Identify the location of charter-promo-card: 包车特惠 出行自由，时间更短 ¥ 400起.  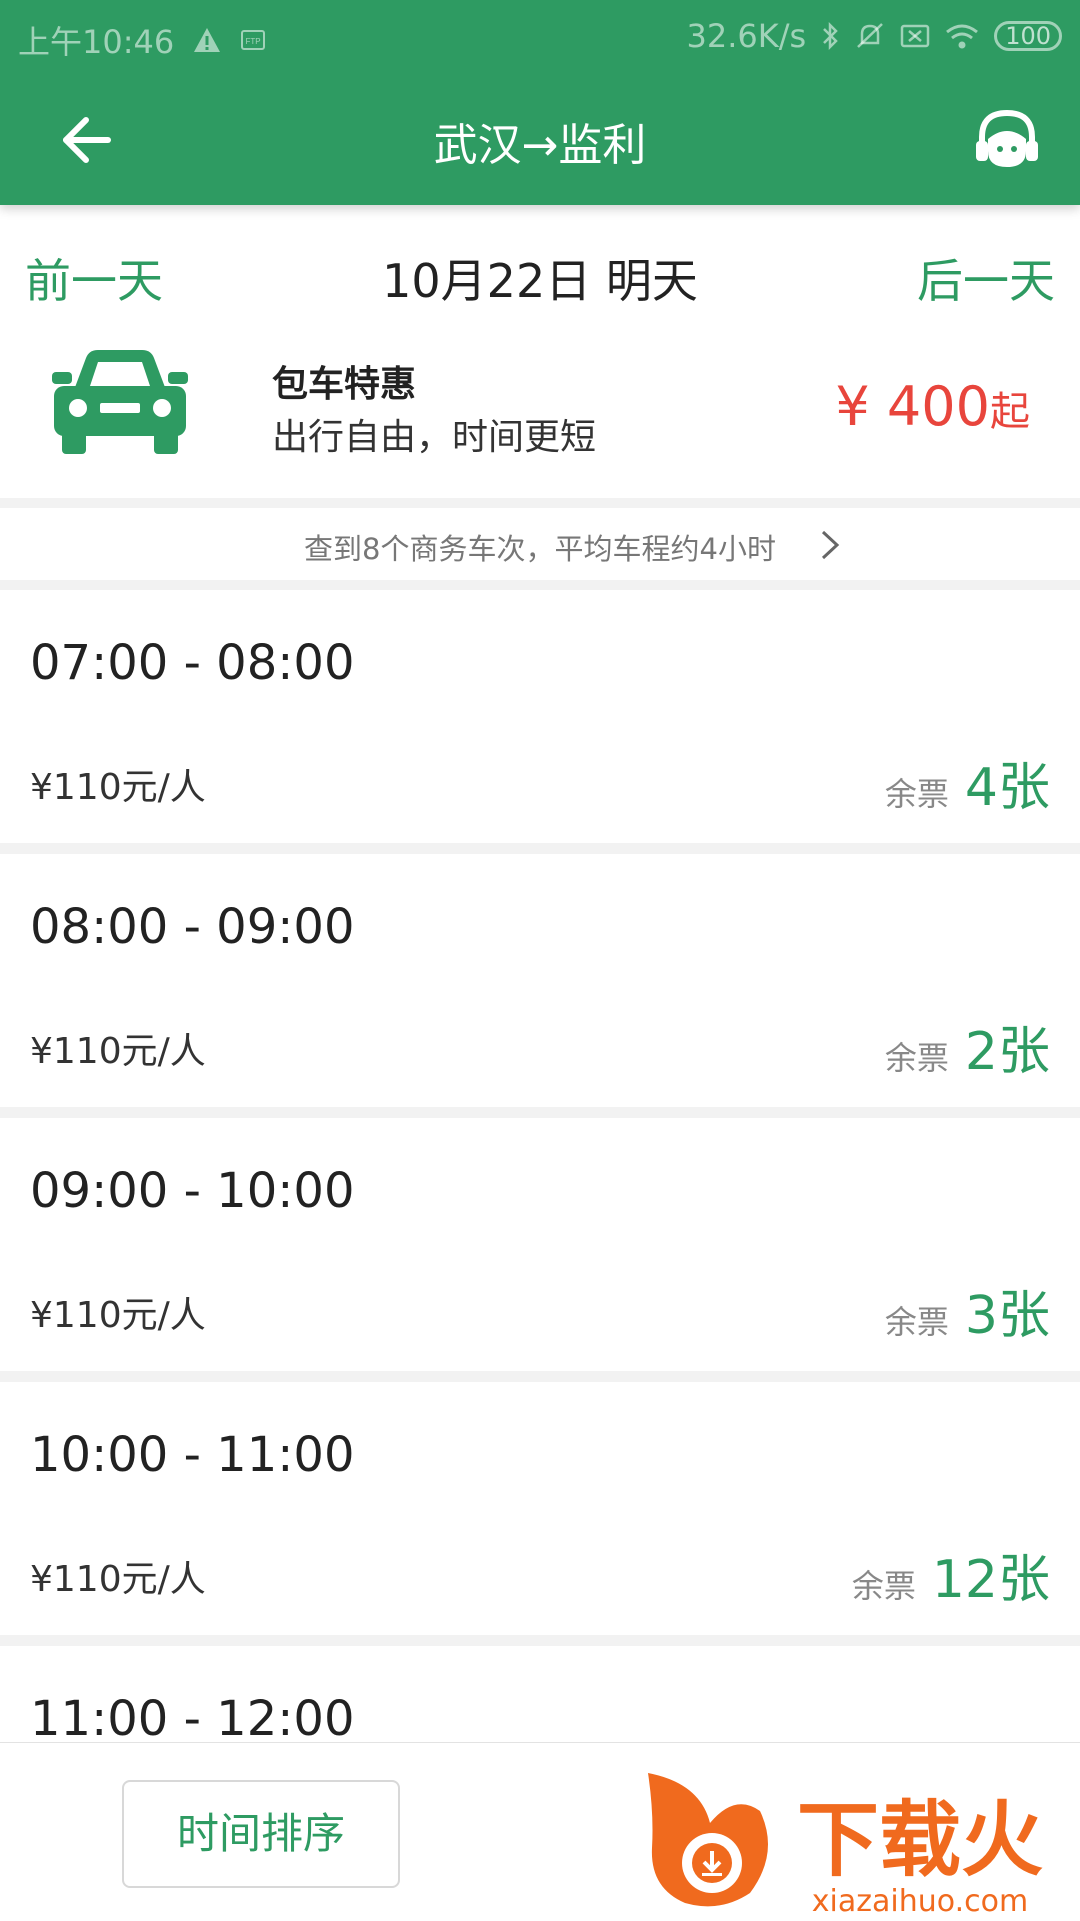
(540, 409).